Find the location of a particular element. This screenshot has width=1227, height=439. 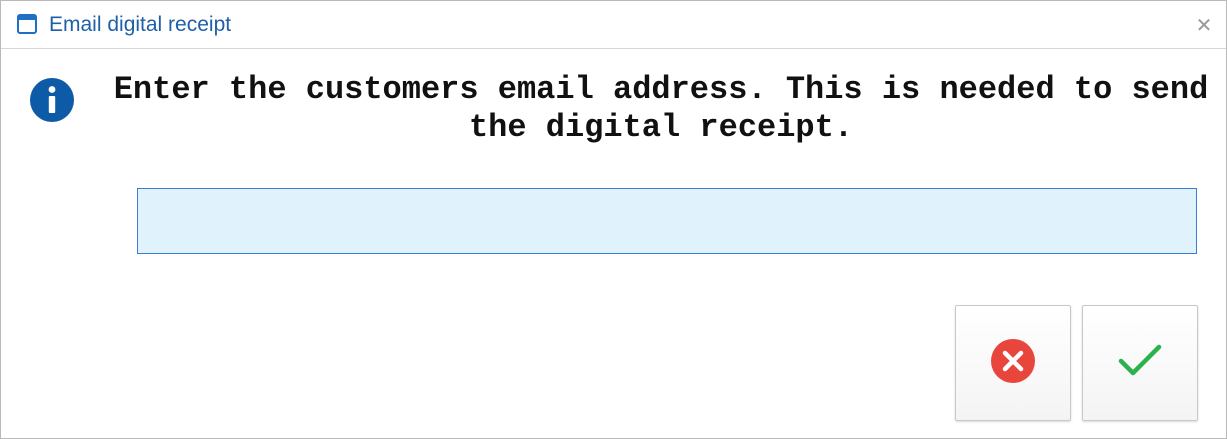

window-icon is located at coordinates (27, 24).